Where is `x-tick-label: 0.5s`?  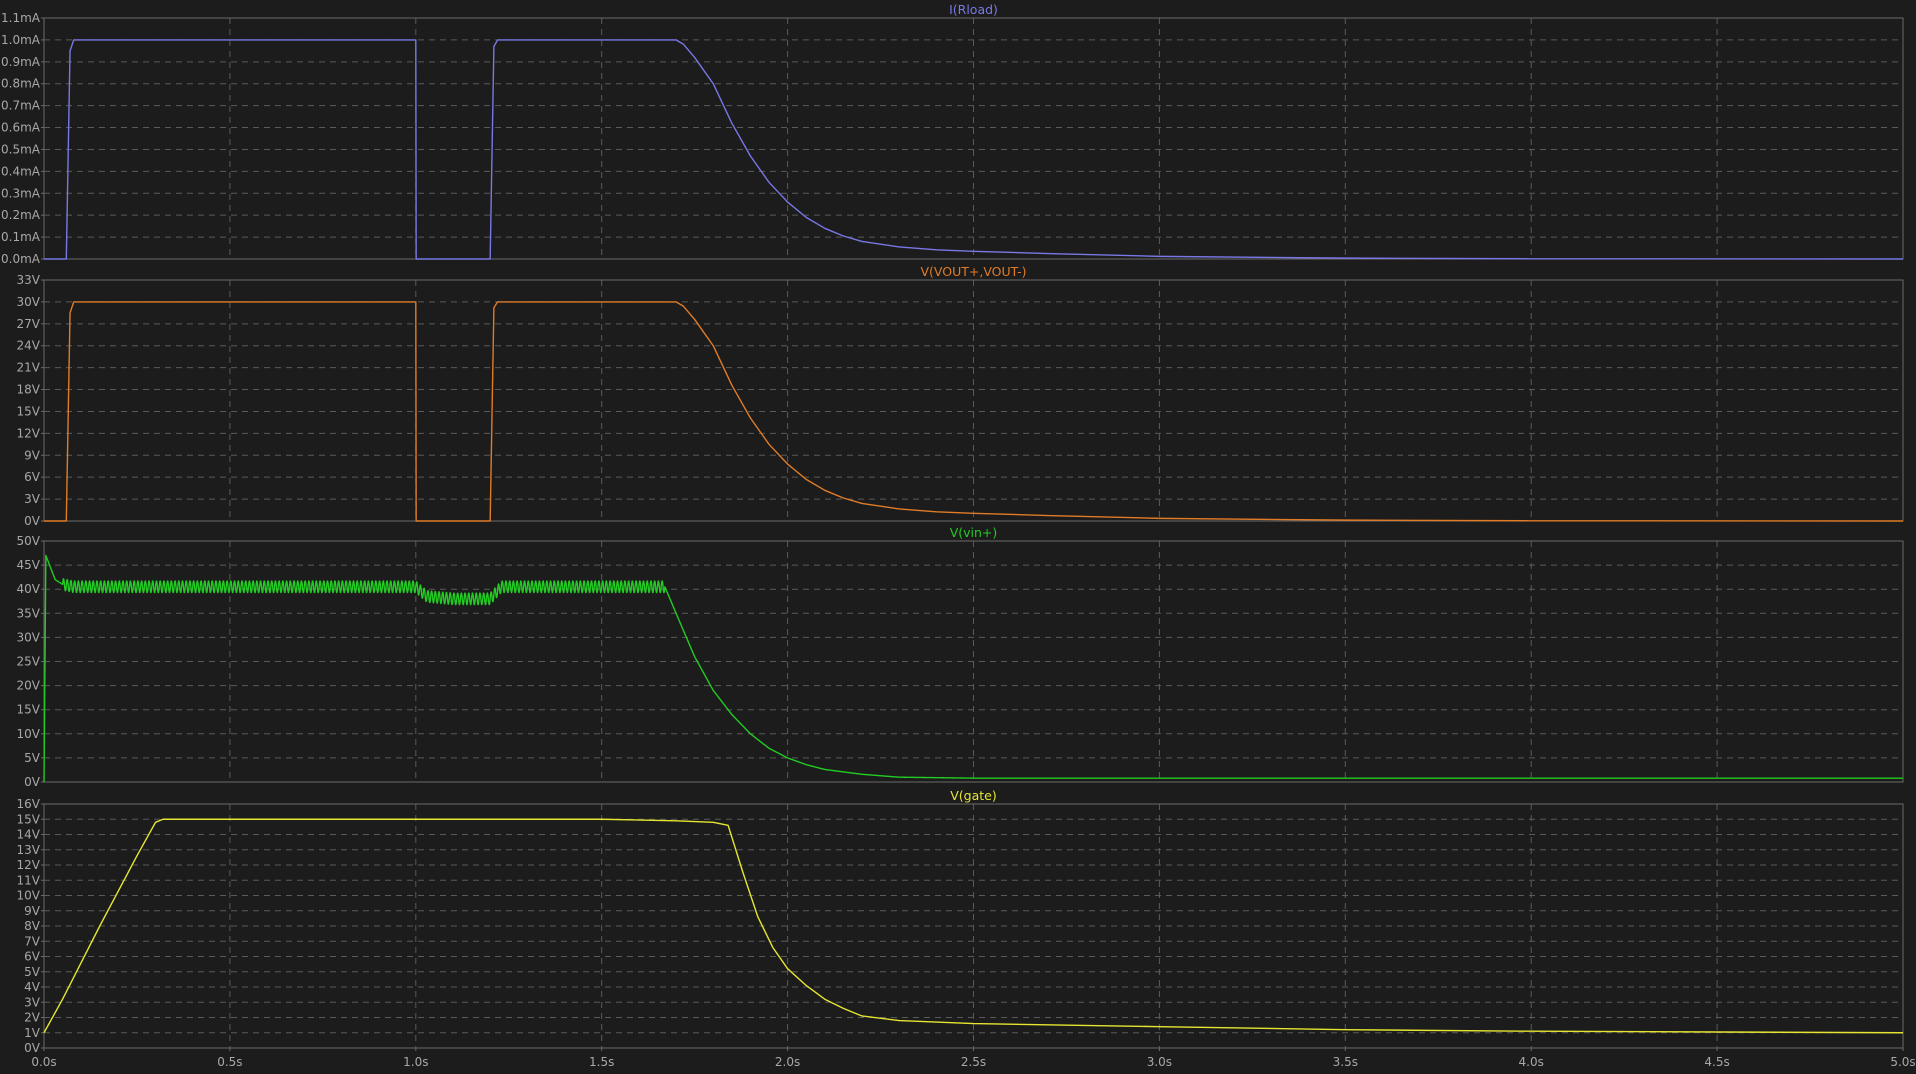
x-tick-label: 0.5s is located at coordinates (229, 1062).